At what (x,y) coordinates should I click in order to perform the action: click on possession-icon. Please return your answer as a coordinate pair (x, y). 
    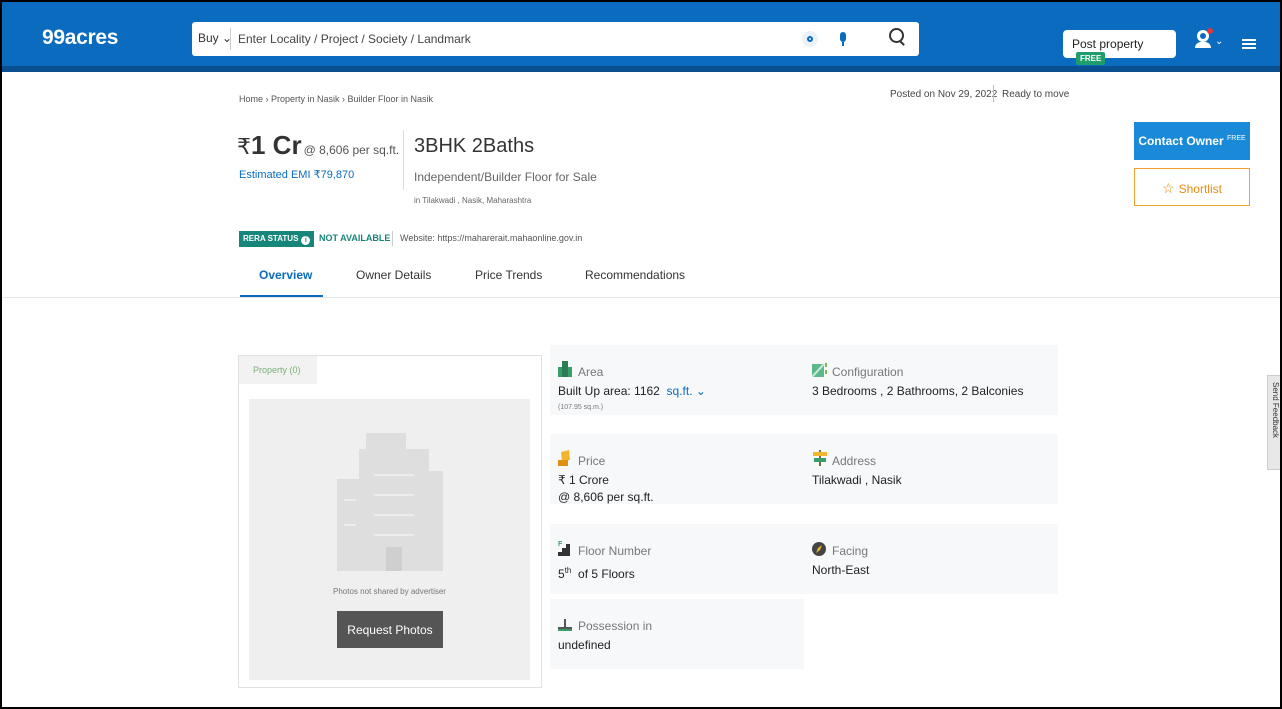
    Looking at the image, I should click on (565, 625).